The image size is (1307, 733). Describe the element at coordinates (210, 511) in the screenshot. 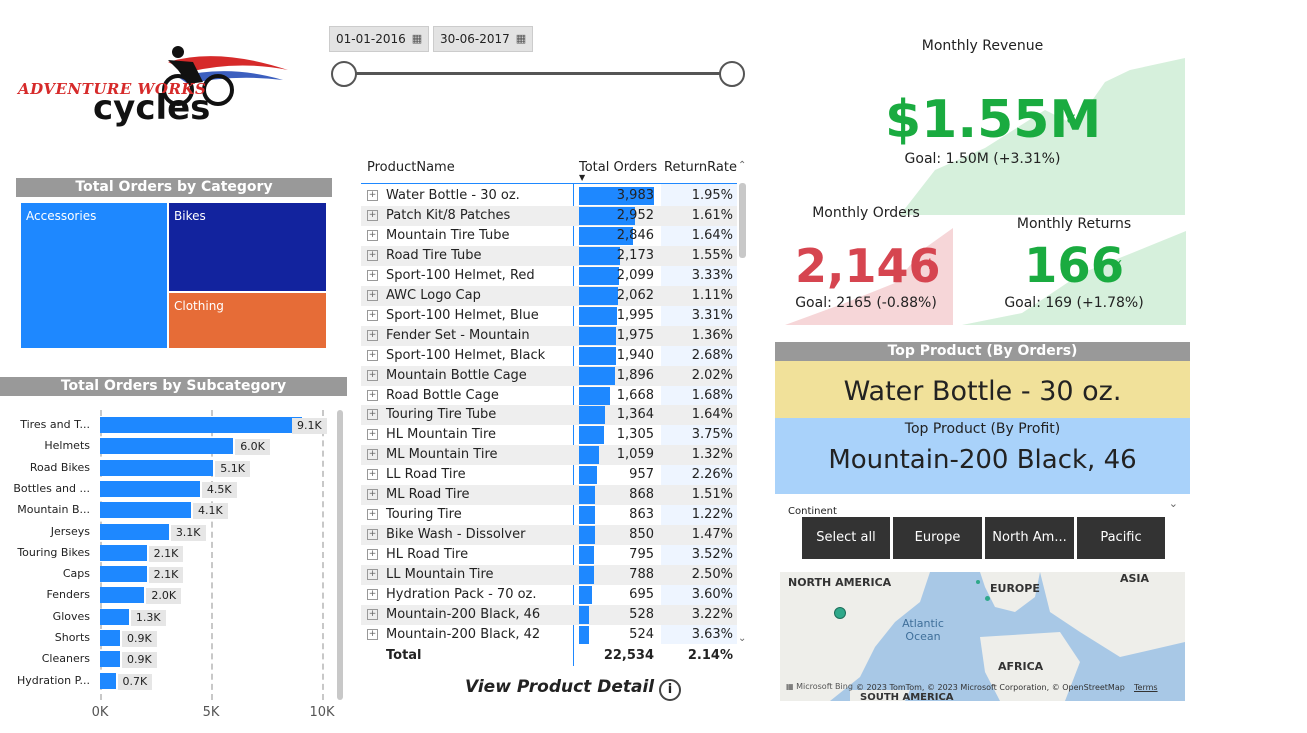

I see `bar-value-label: 4.1K` at that location.